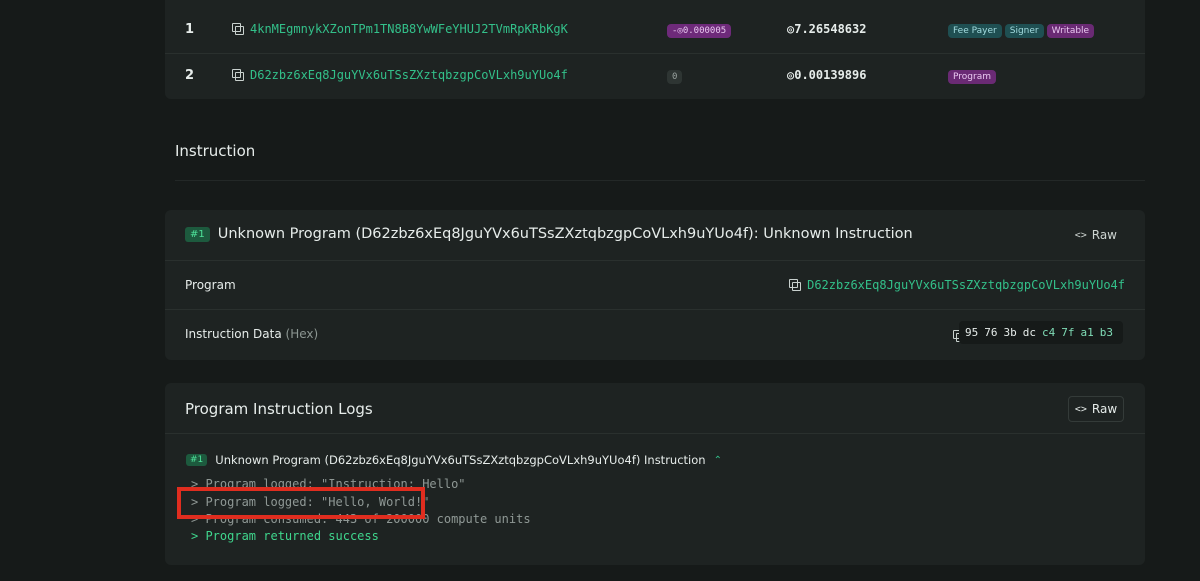  I want to click on account-tags: Program, so click(972, 77).